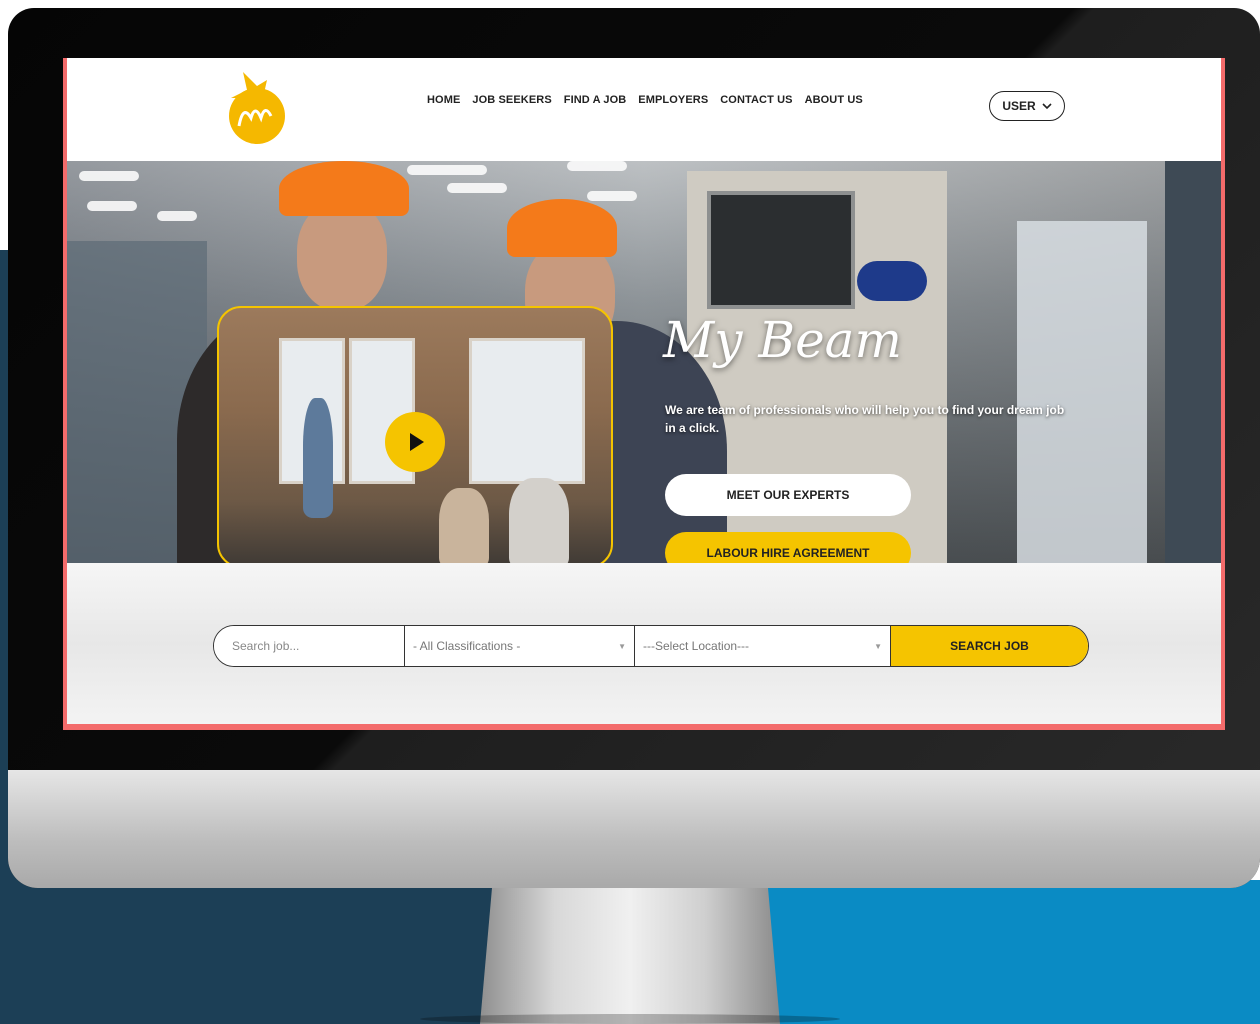  I want to click on office-window, so click(527, 411).